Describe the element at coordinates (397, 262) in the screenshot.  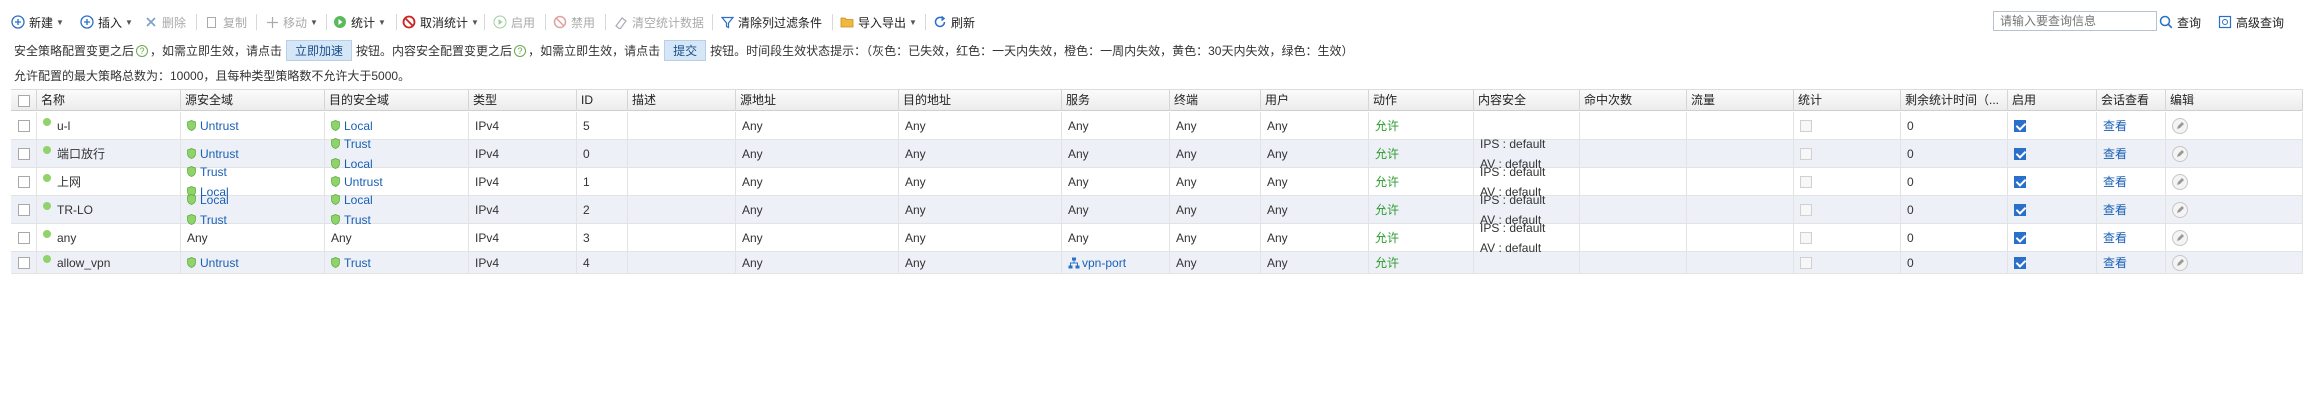
I see `cell-dst-zone: Trust` at that location.